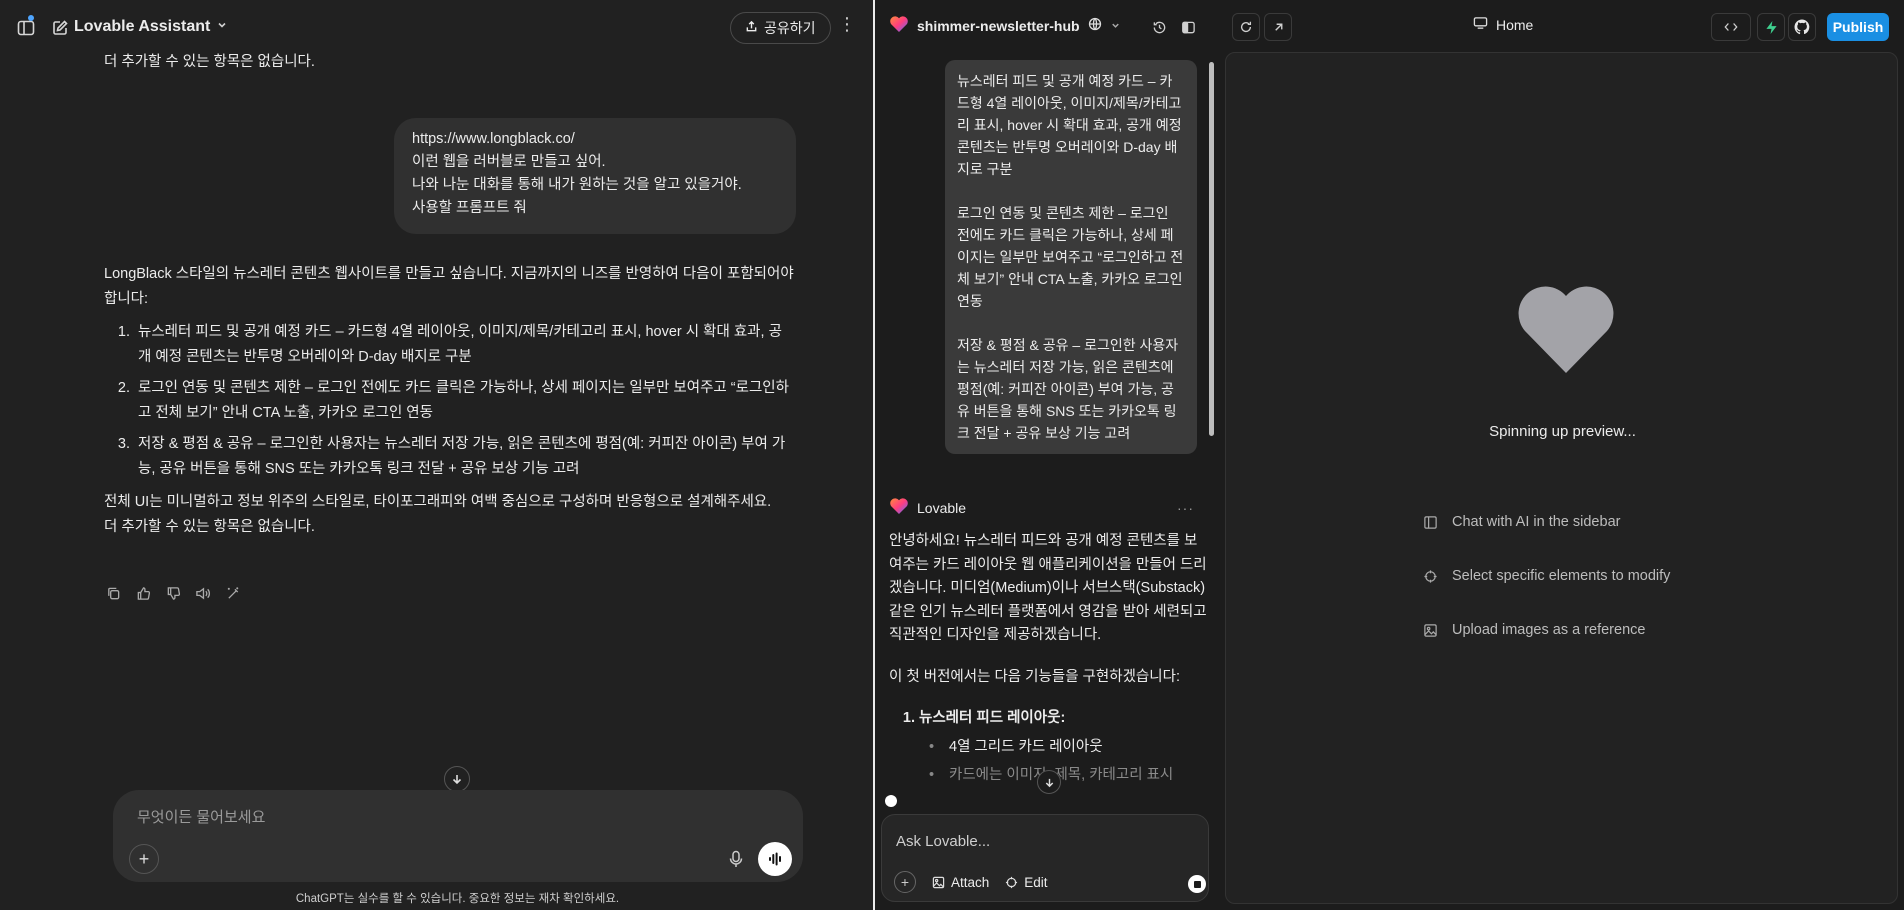 The width and height of the screenshot is (1904, 910). What do you see at coordinates (1197, 884) in the screenshot?
I see `stop-generation-button` at bounding box center [1197, 884].